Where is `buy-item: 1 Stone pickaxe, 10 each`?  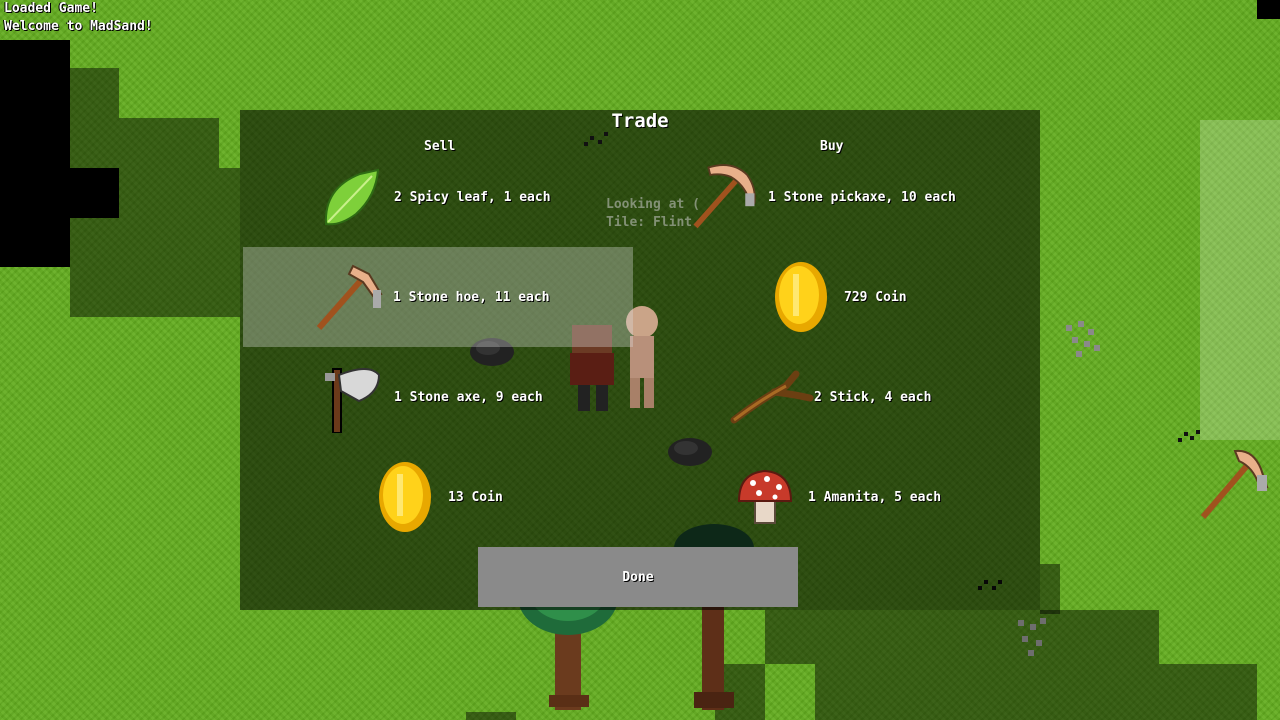 buy-item: 1 Stone pickaxe, 10 each is located at coordinates (823, 197).